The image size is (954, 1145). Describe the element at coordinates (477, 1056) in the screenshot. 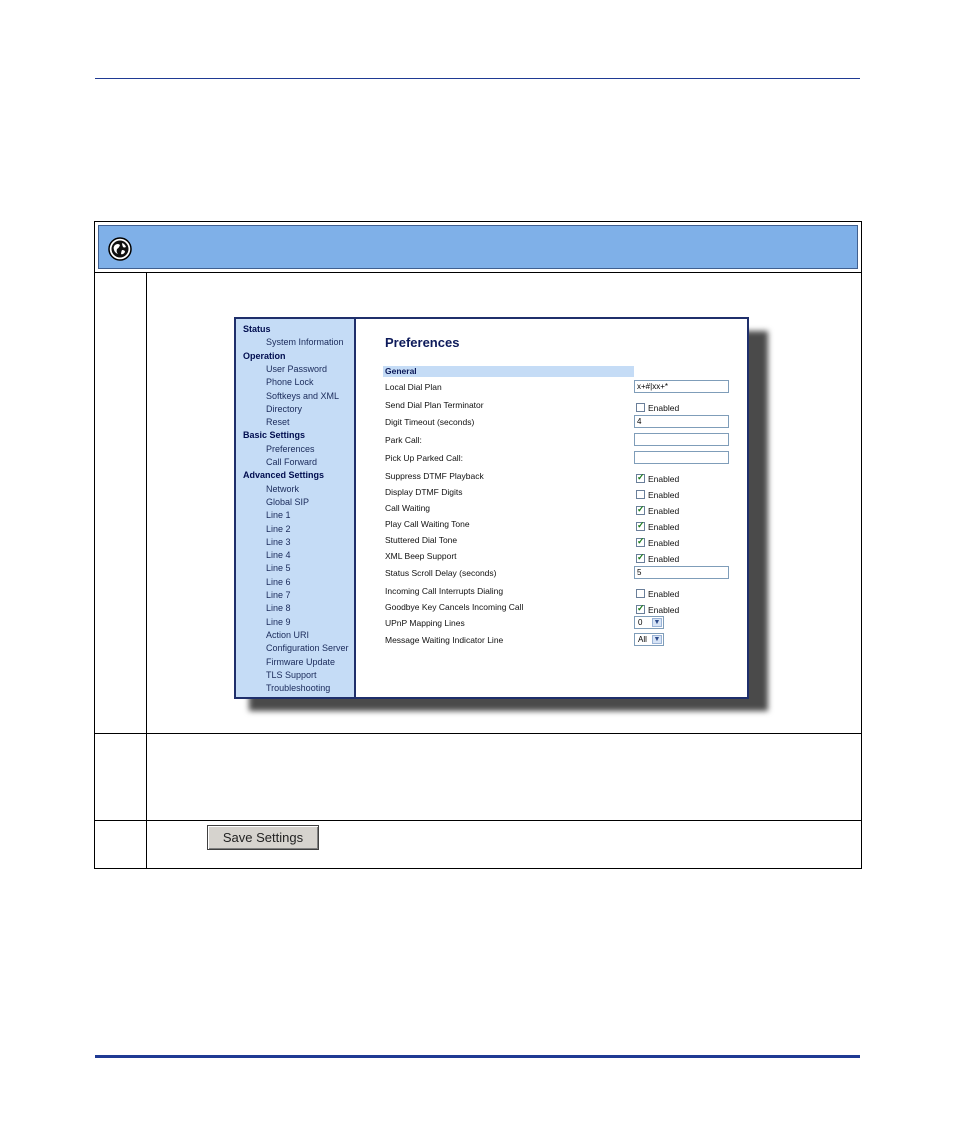

I see `bottom-rule` at that location.